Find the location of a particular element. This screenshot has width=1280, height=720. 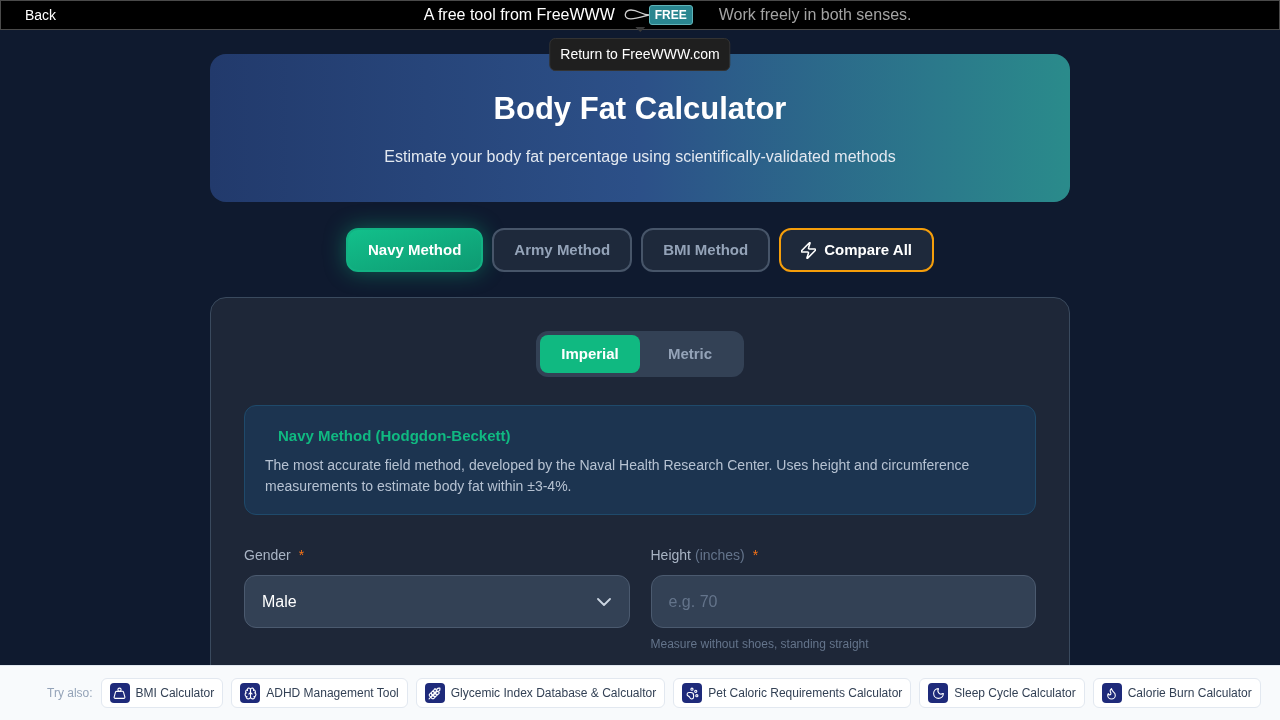

field-label: Gender is located at coordinates (267, 555).